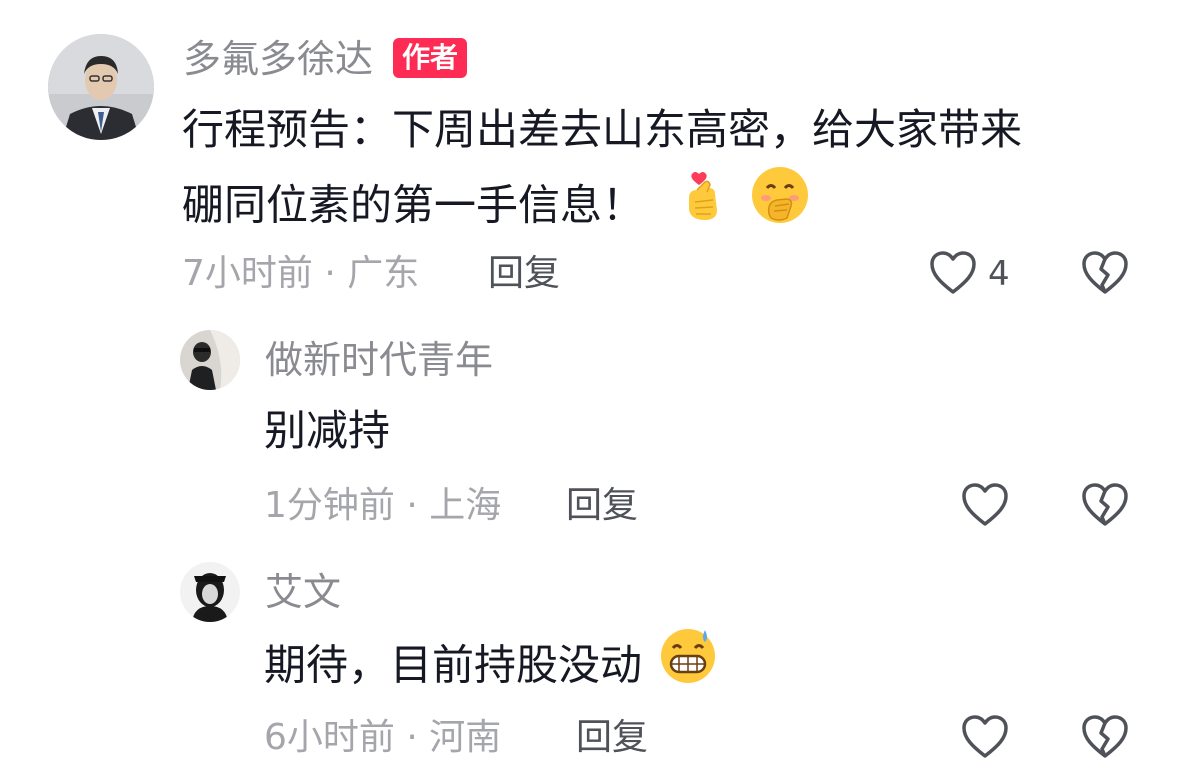 The width and height of the screenshot is (1179, 780). Describe the element at coordinates (705, 208) in the screenshot. I see `finger-heart-emoji-icon` at that location.